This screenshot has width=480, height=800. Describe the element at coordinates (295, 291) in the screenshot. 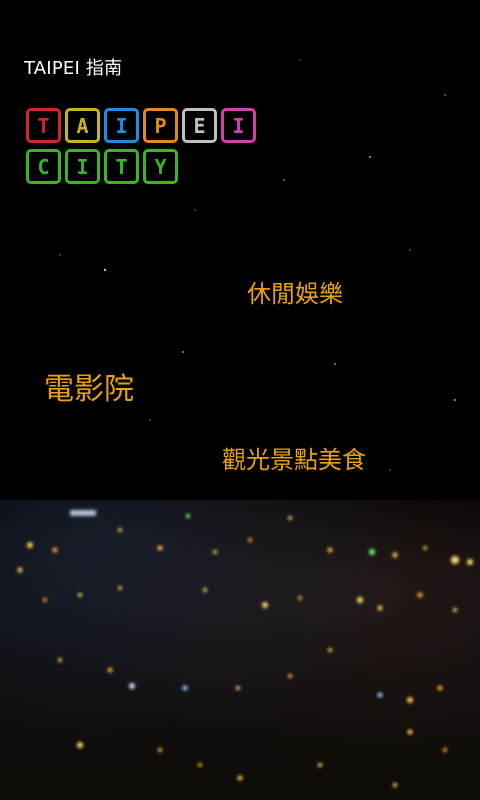

I see `menu-leisure-entertainment: 休閒娛樂` at that location.